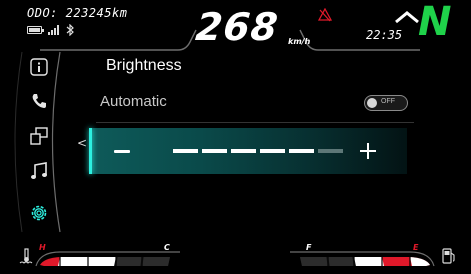 This screenshot has width=471, height=274. I want to click on automatic-toggle: OFF, so click(386, 103).